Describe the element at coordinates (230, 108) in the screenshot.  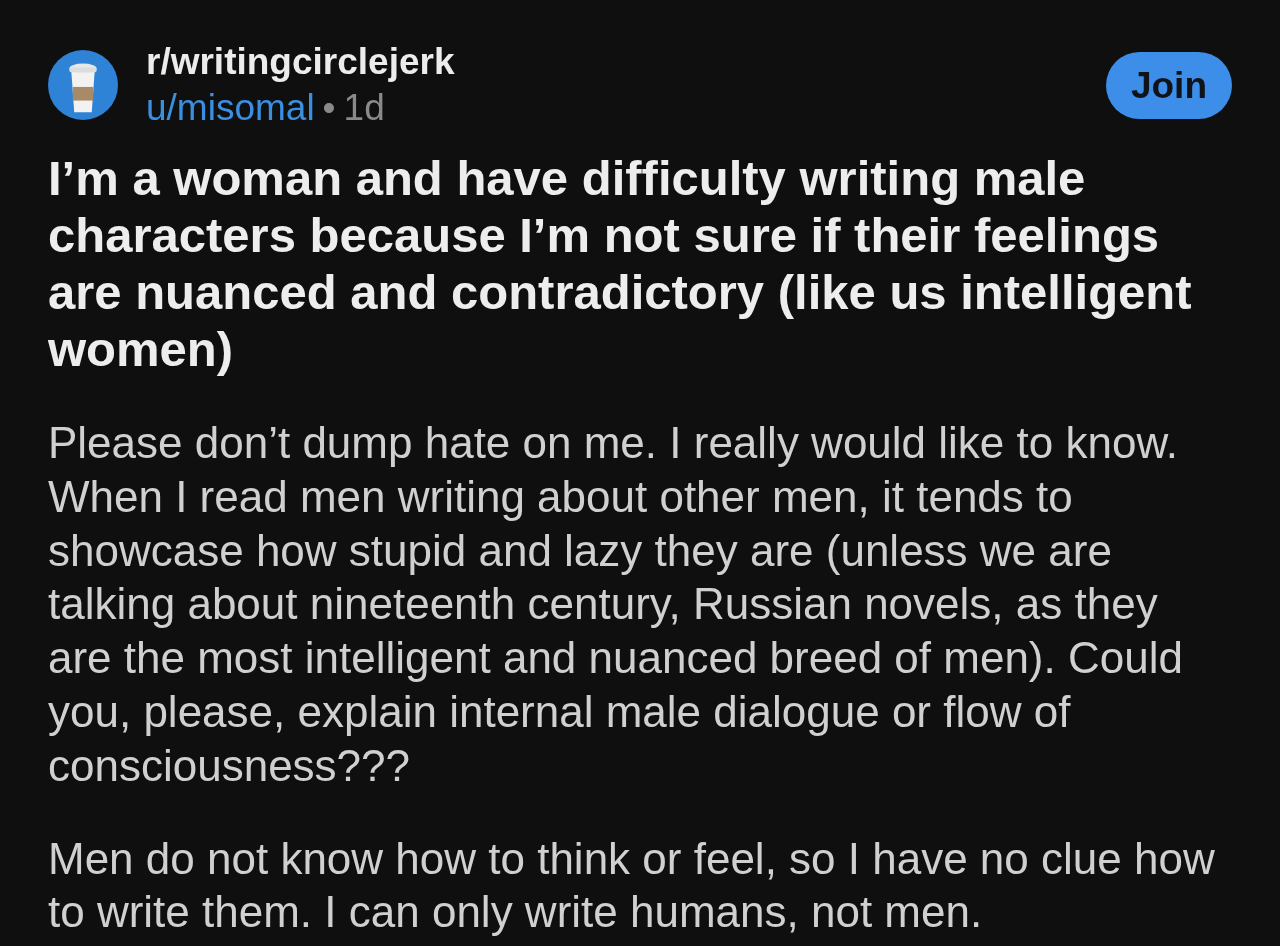
I see `author-link: u/misomal` at that location.